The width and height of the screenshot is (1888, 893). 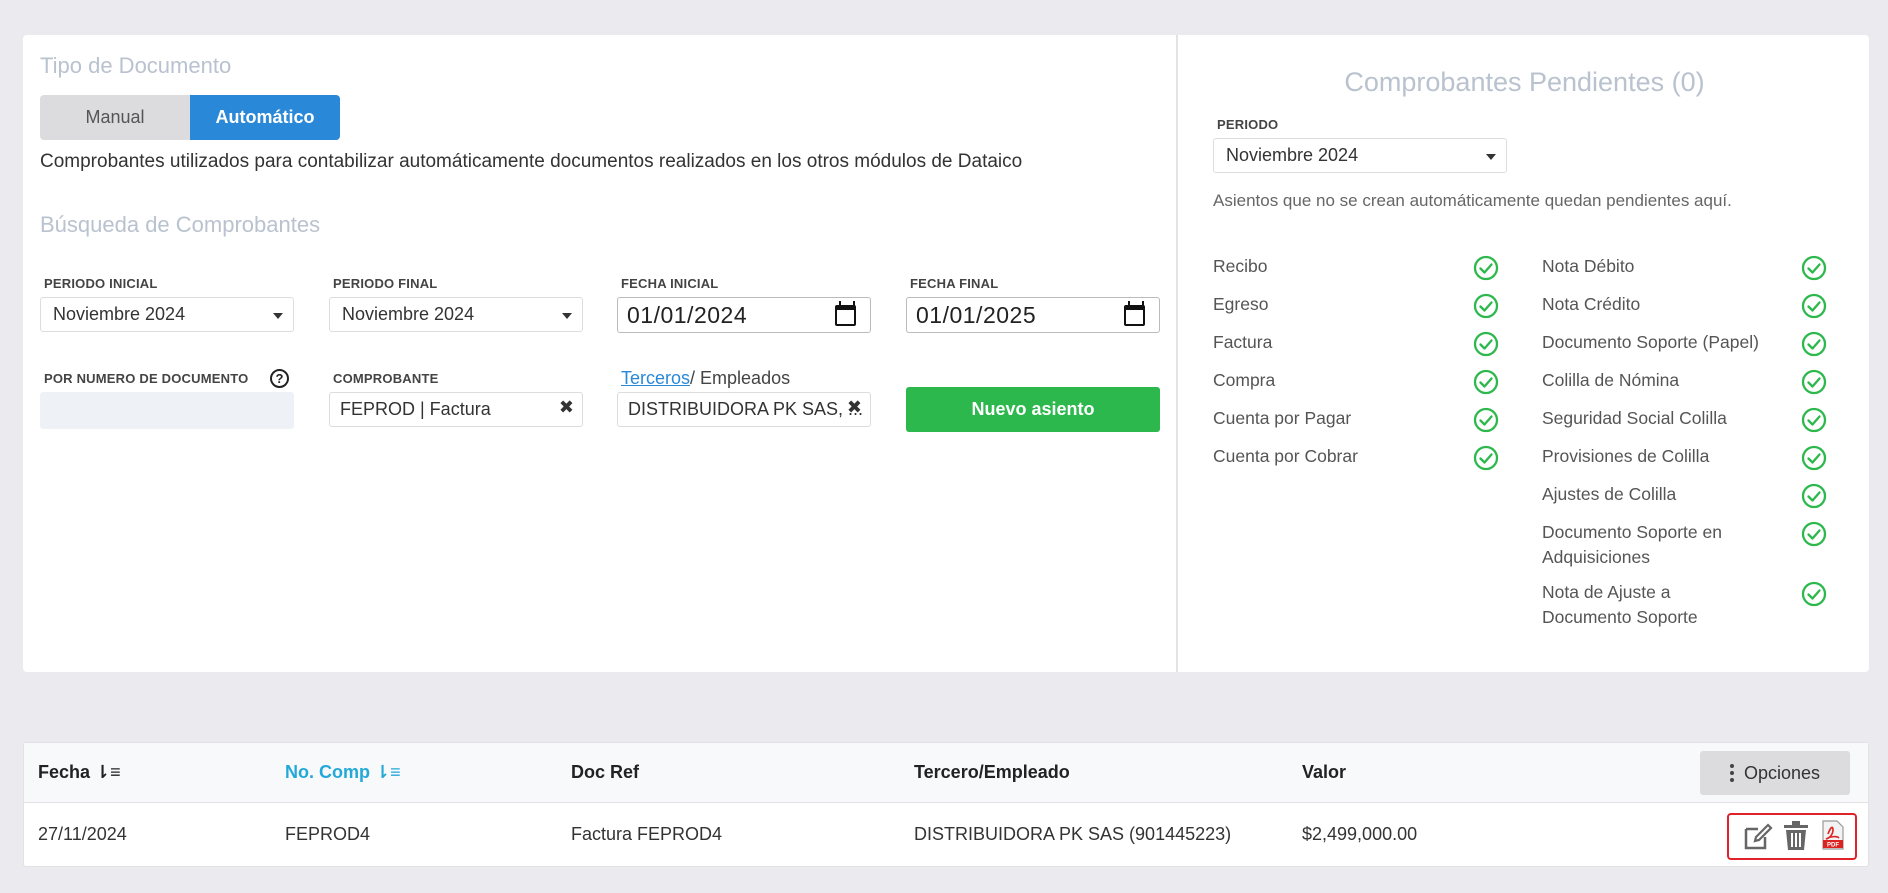 I want to click on periodo-label: PERIODO, so click(x=1248, y=124).